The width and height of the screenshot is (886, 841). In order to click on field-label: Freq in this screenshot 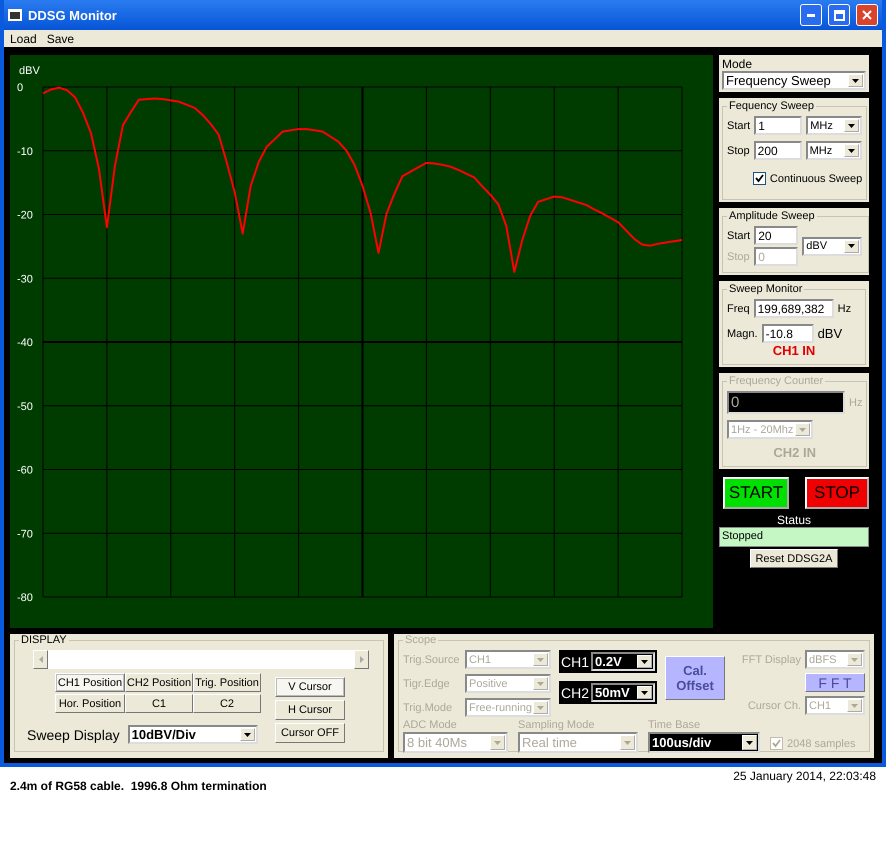, I will do `click(738, 308)`.